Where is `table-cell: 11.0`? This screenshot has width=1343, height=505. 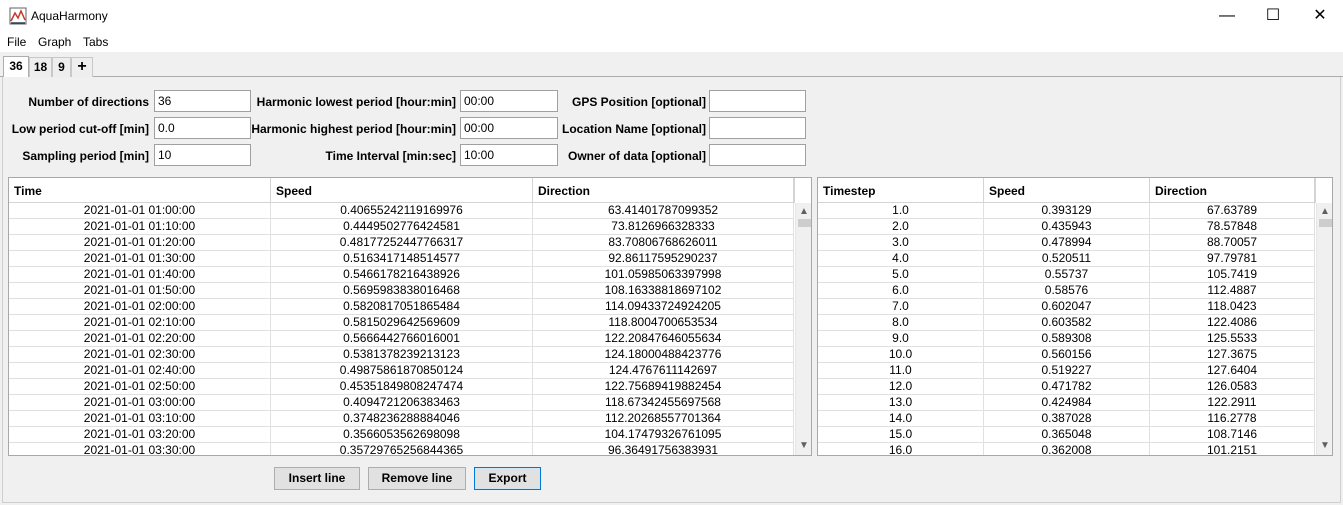 table-cell: 11.0 is located at coordinates (901, 370).